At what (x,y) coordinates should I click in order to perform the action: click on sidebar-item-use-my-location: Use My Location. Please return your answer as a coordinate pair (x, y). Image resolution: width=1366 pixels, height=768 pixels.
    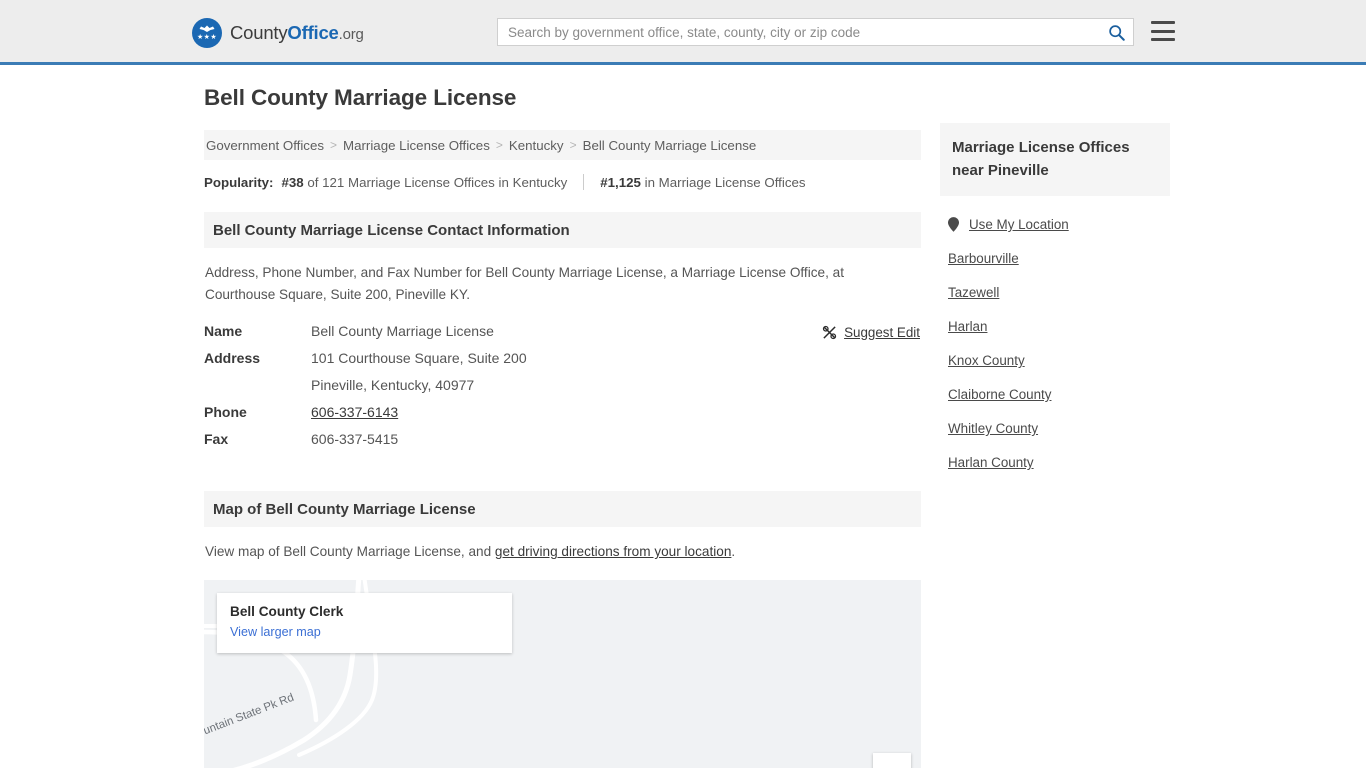
    Looking at the image, I should click on (1055, 224).